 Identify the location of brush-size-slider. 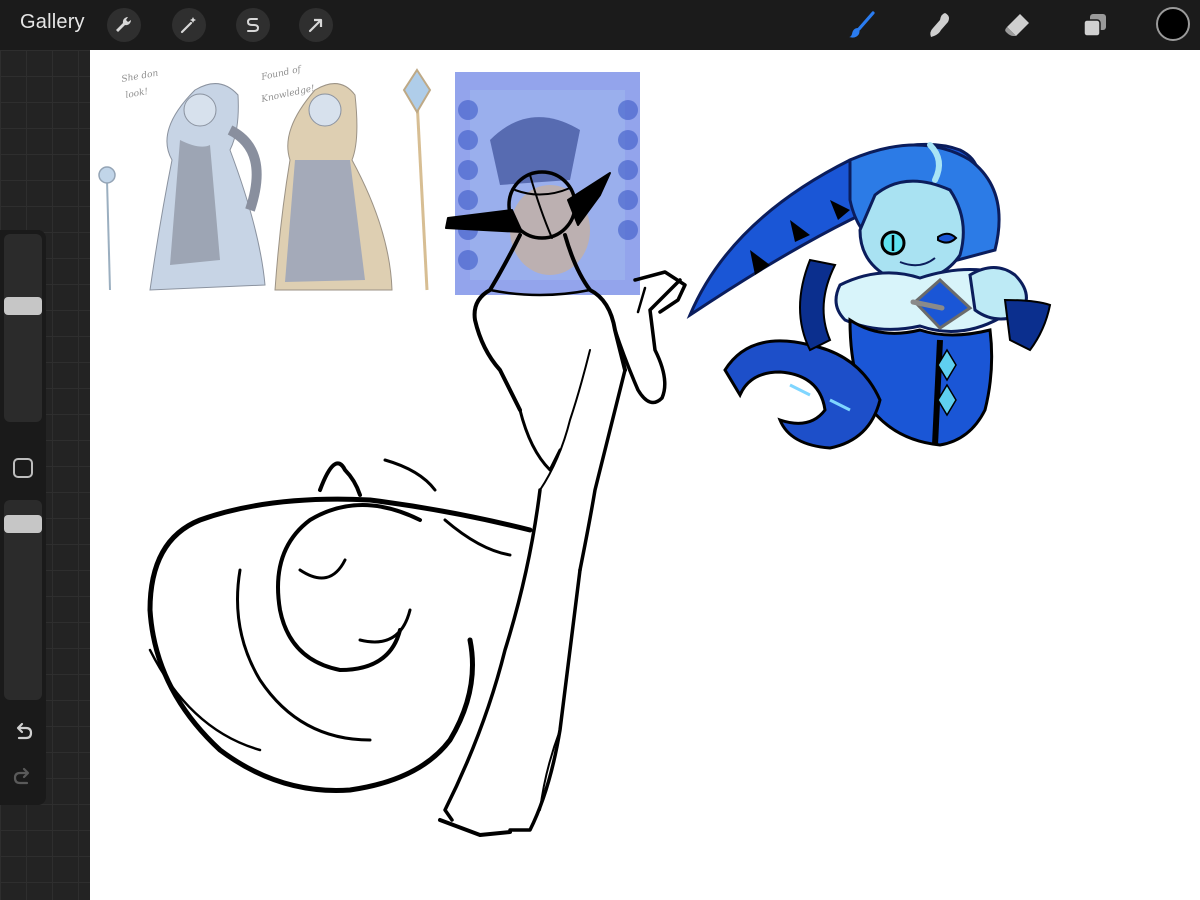
(23, 328).